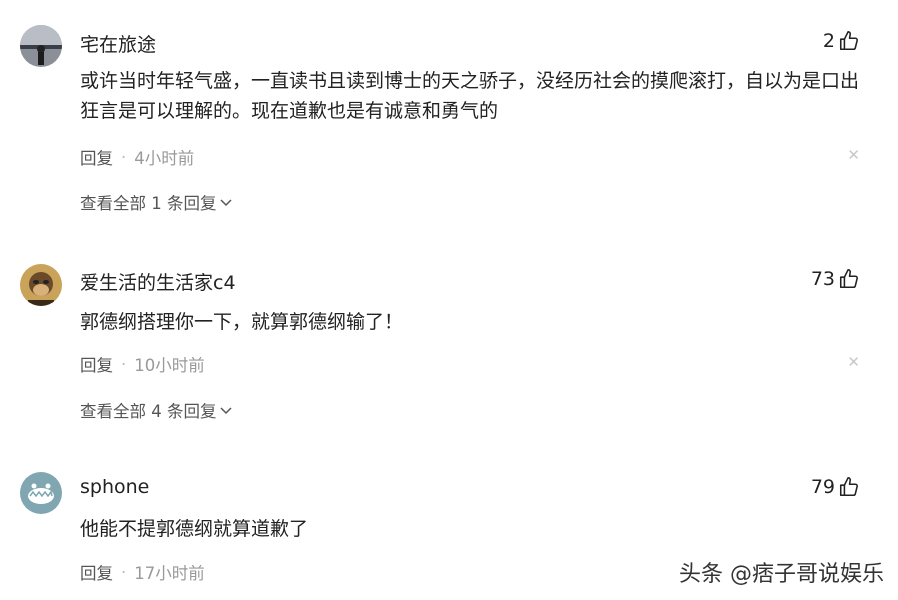  I want to click on watermark: 头条 @痞子哥说娱乐, so click(781, 574).